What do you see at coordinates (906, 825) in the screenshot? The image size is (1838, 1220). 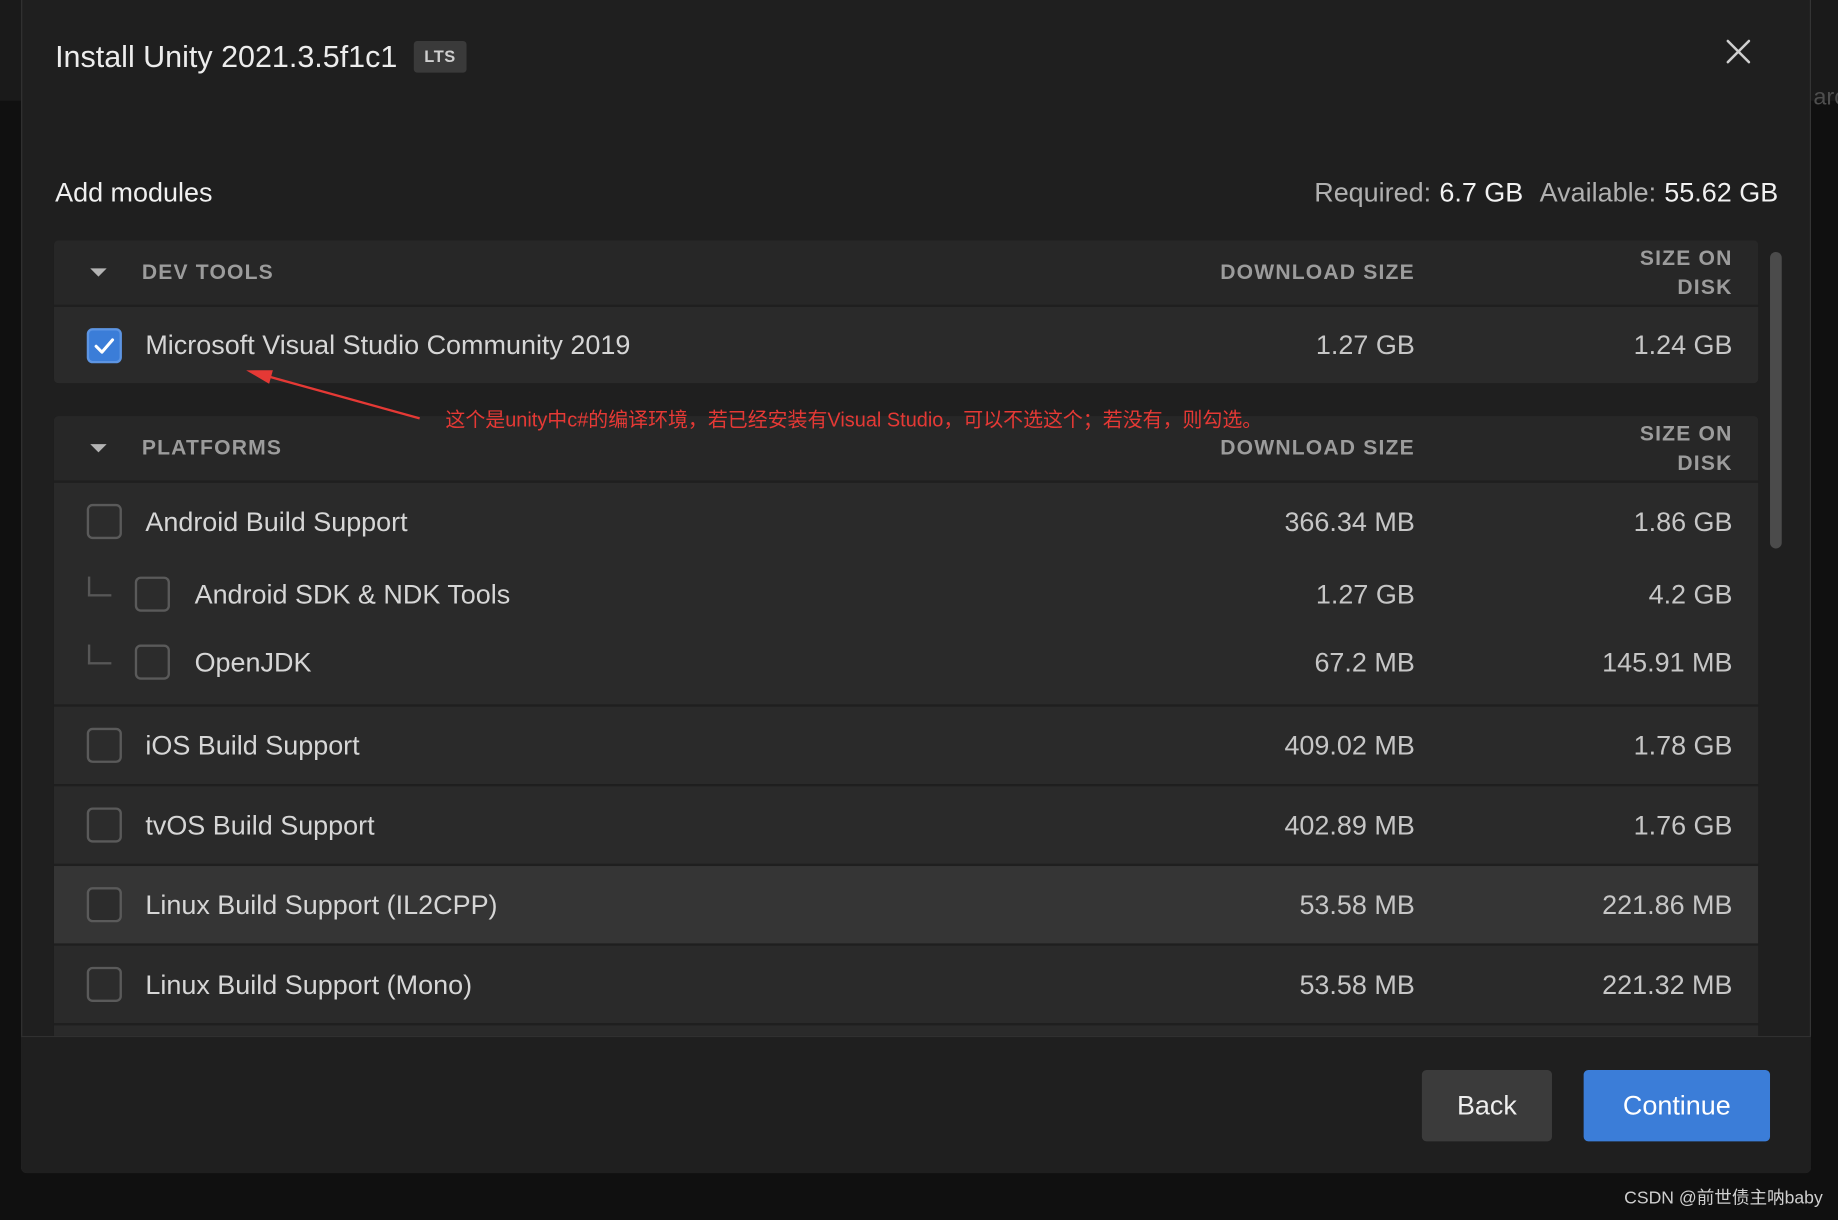 I see `module-row-tvos: tvOS Build Support 402.89 MB 1.76 GB` at bounding box center [906, 825].